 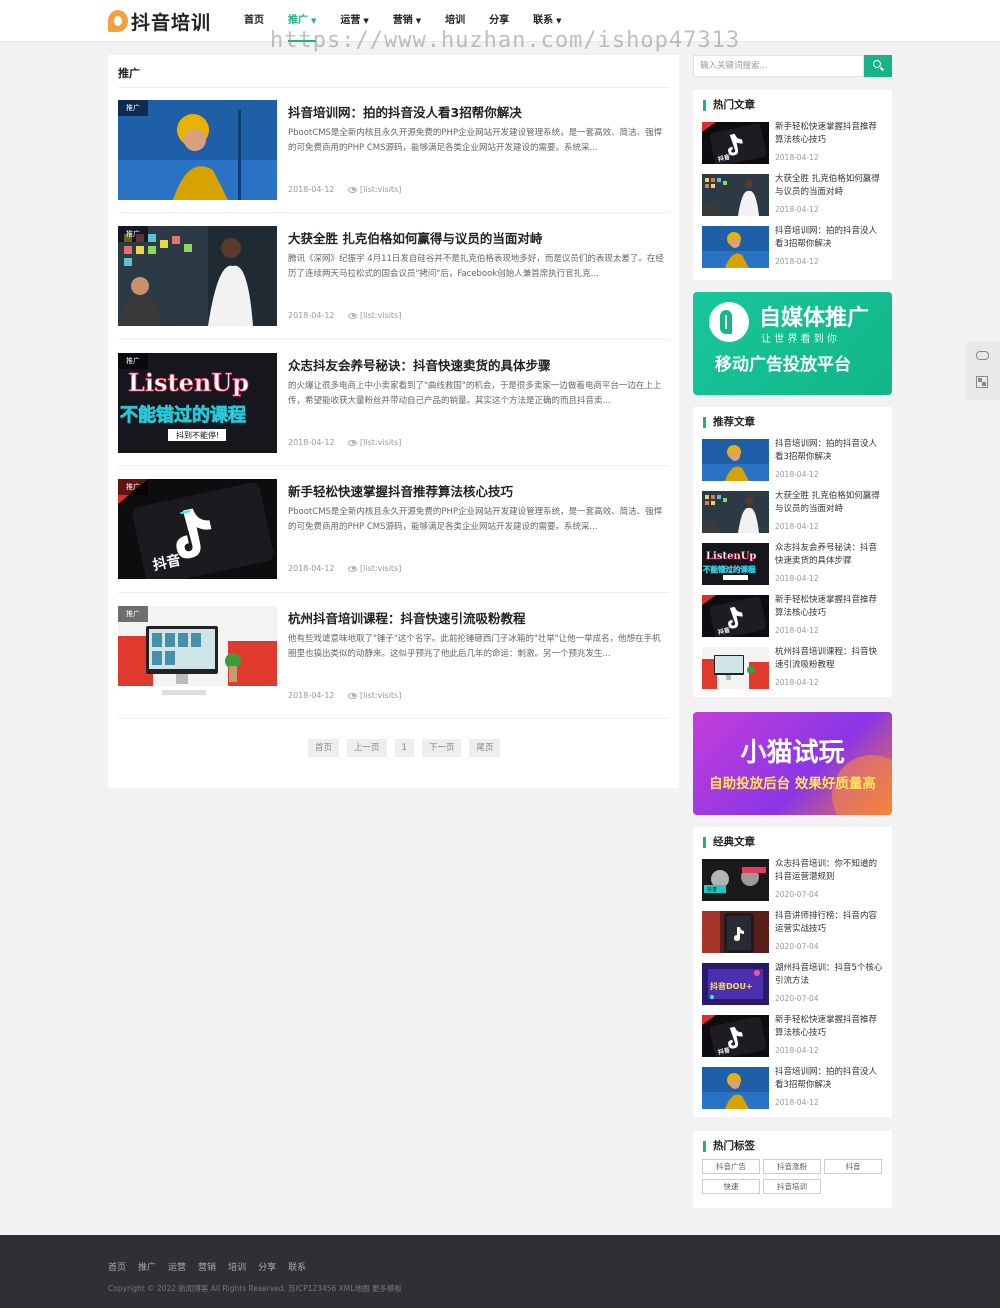 What do you see at coordinates (729, 1146) in the screenshot?
I see `widget-title: 热门标签` at bounding box center [729, 1146].